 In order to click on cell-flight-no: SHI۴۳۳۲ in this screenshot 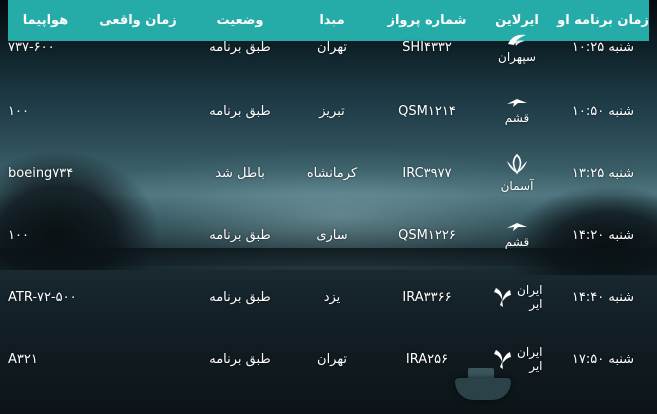, I will do `click(427, 47)`.